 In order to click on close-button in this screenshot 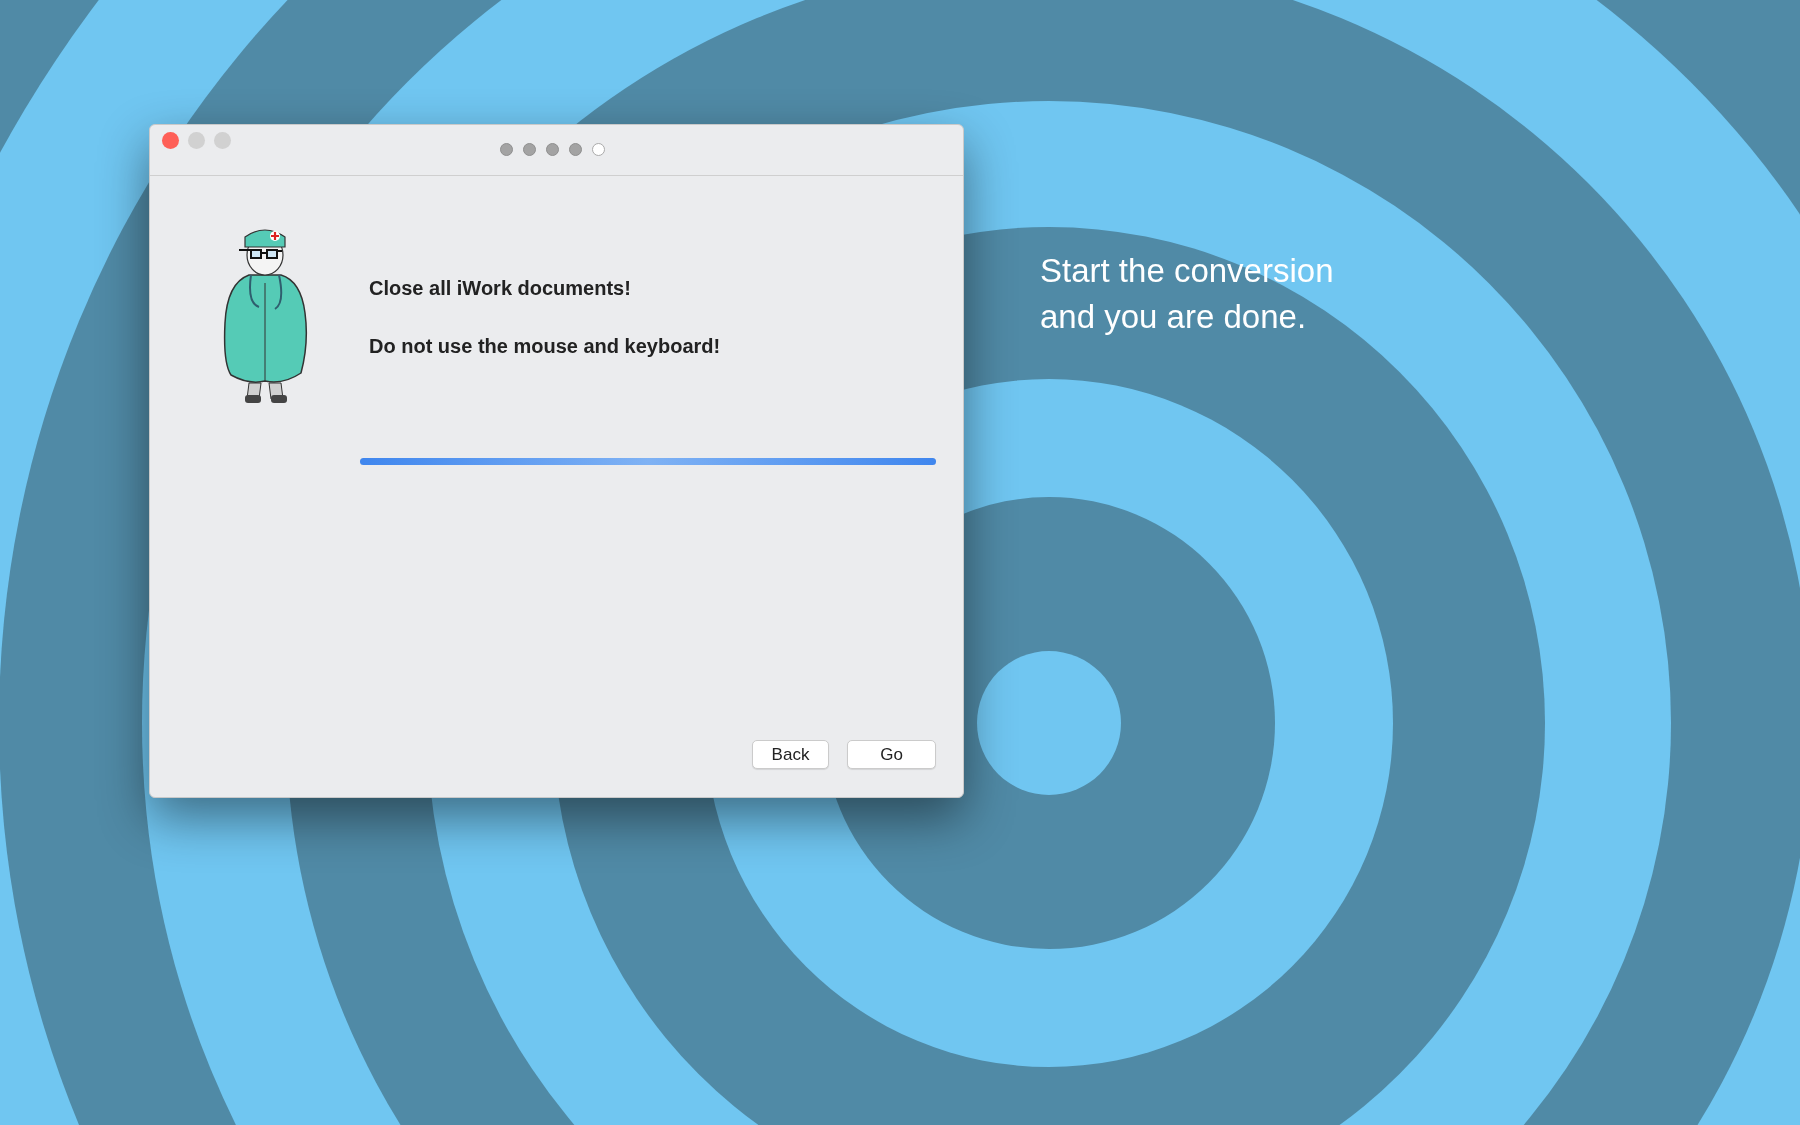, I will do `click(170, 140)`.